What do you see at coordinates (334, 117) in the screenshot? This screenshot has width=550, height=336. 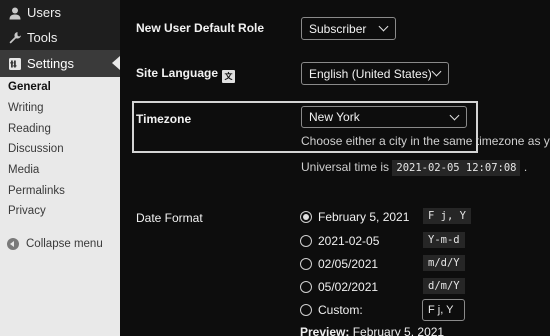 I see `timezone-value: New York` at bounding box center [334, 117].